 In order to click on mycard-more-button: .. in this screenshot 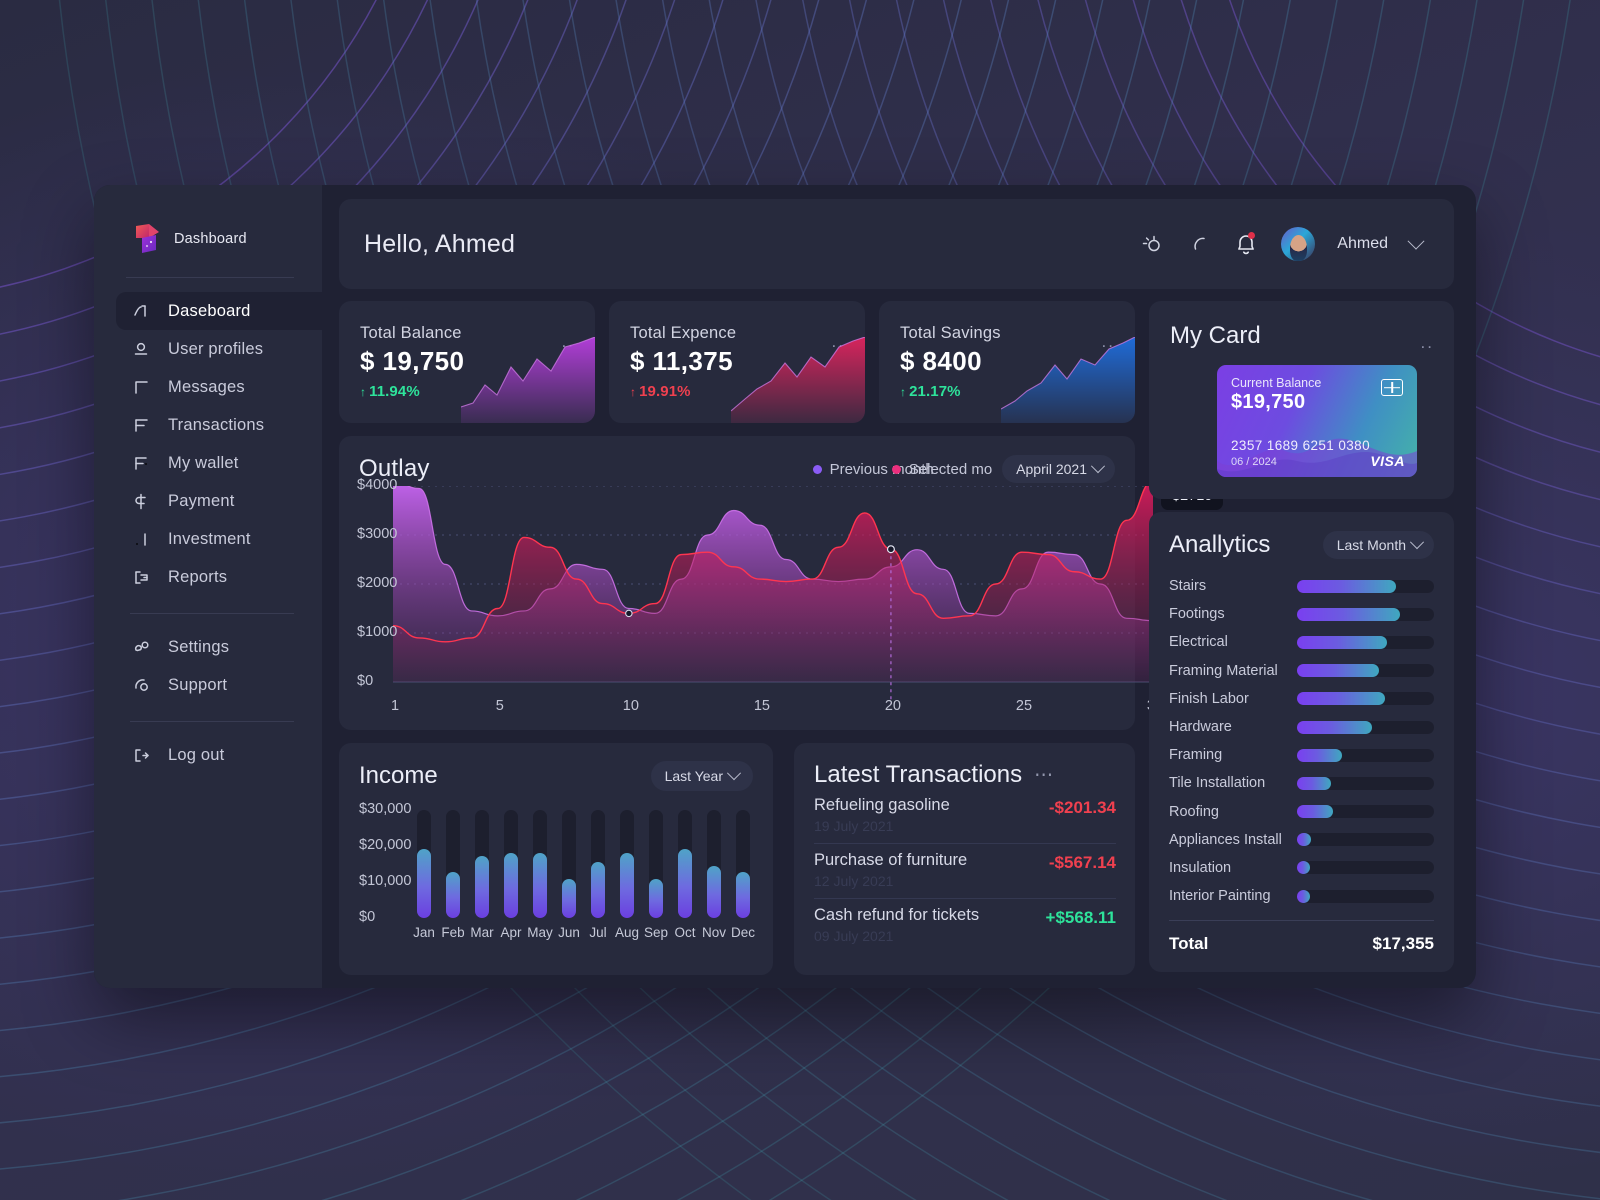, I will do `click(1427, 343)`.